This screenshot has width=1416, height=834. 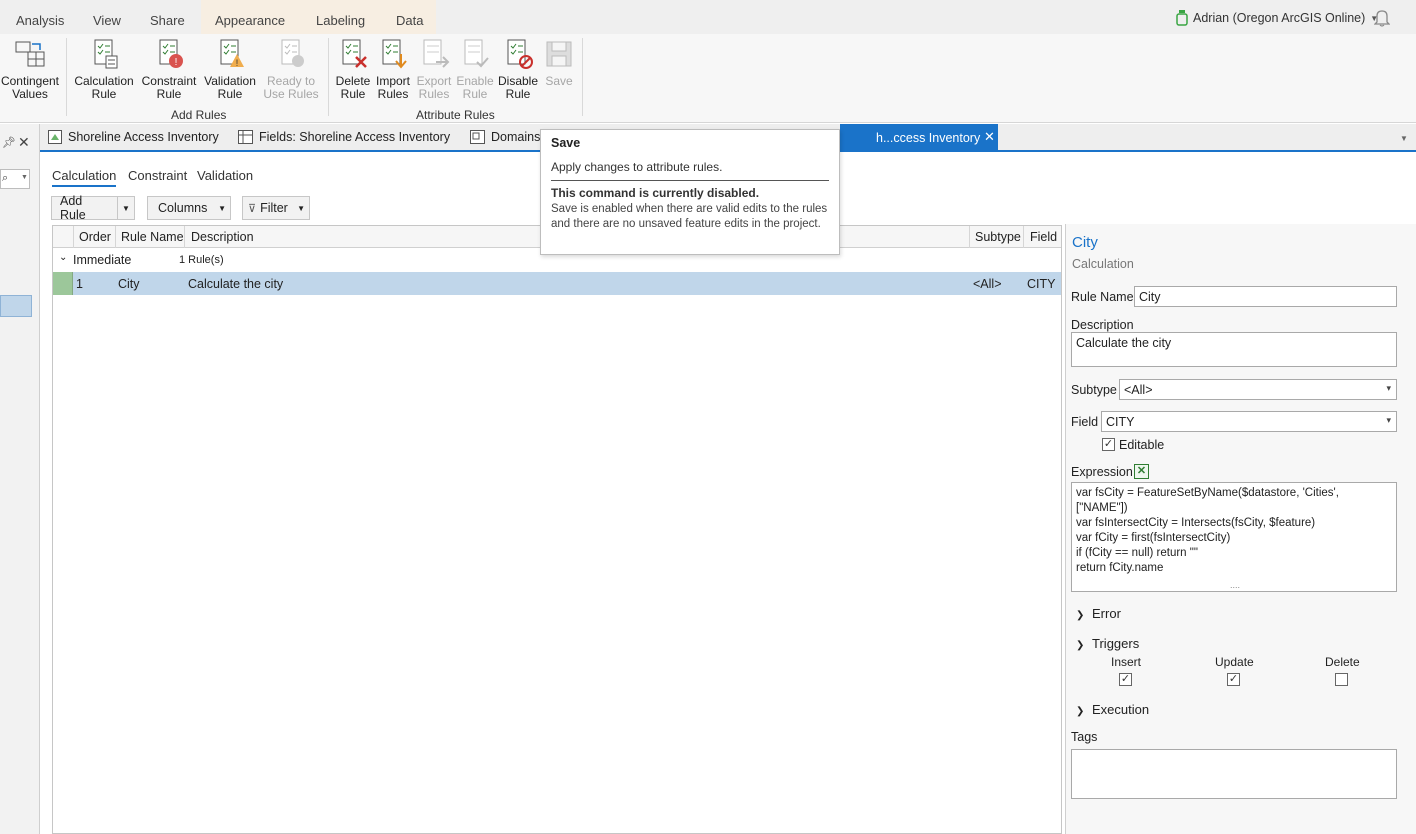 What do you see at coordinates (1112, 709) in the screenshot?
I see `execution-section: ❯ Execution` at bounding box center [1112, 709].